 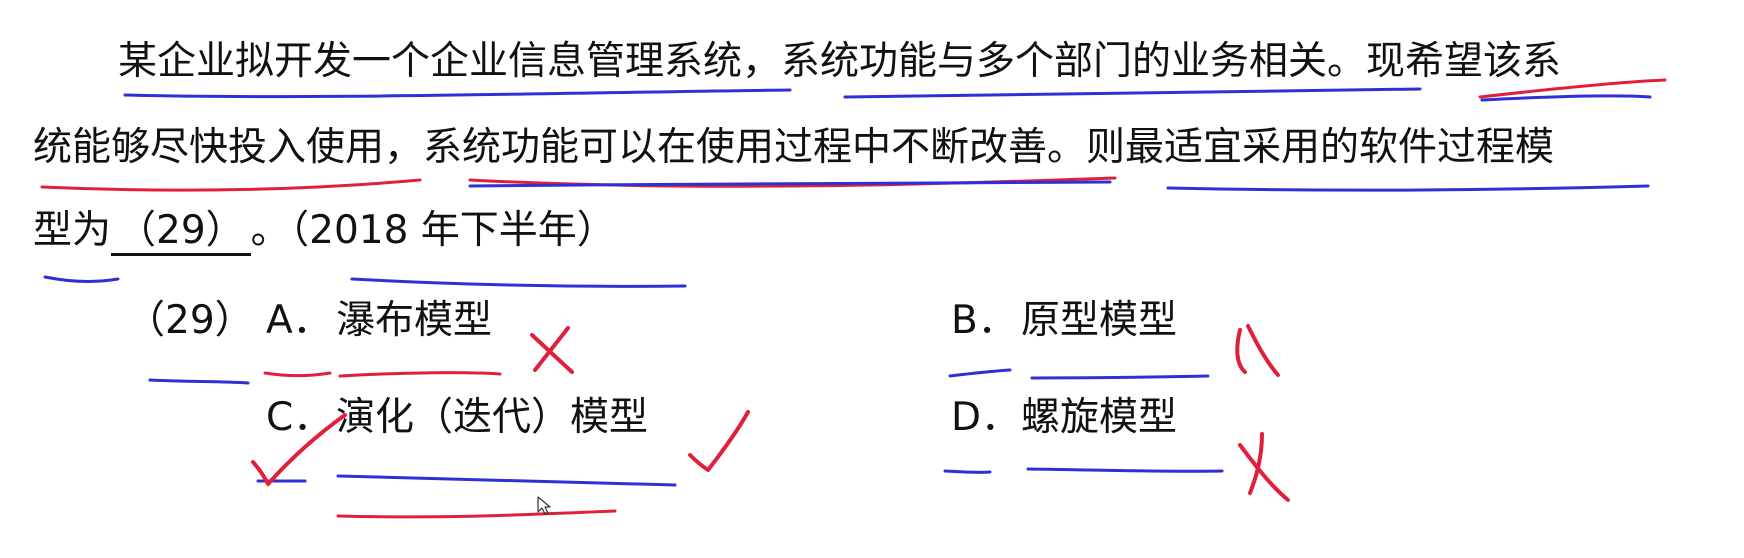 I want to click on option-a-letter: A．, so click(x=299, y=320).